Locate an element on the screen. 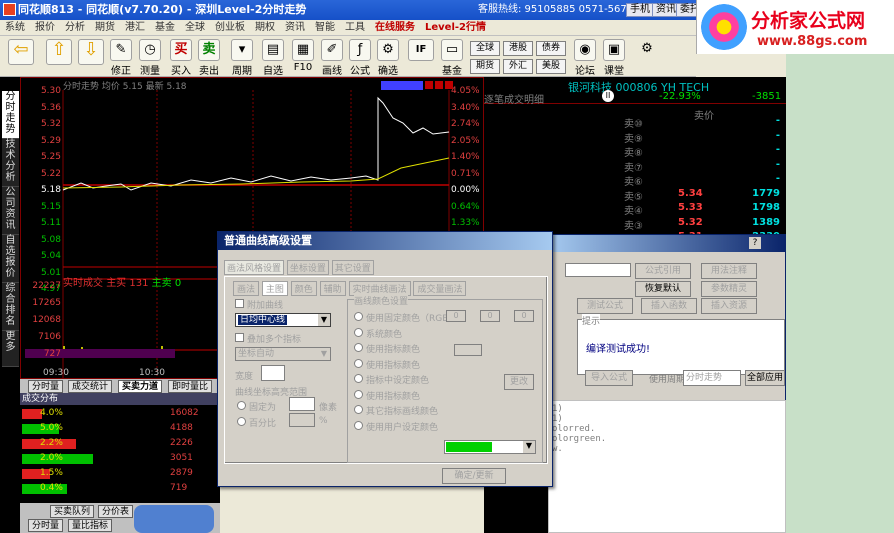 This screenshot has width=894, height=533. subtab-draw: 画法 is located at coordinates (246, 288).